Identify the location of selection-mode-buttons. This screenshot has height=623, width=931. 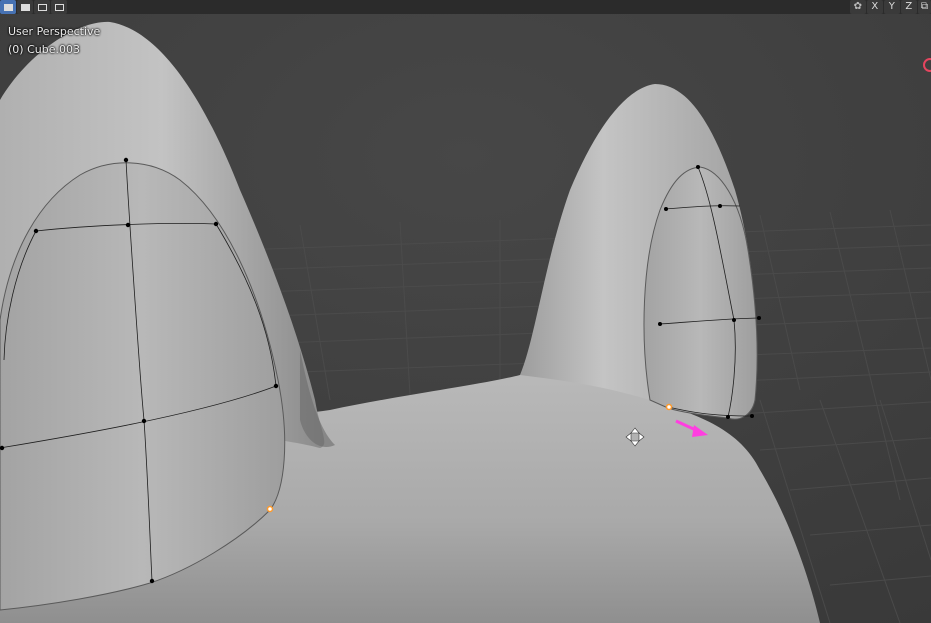
(33, 7).